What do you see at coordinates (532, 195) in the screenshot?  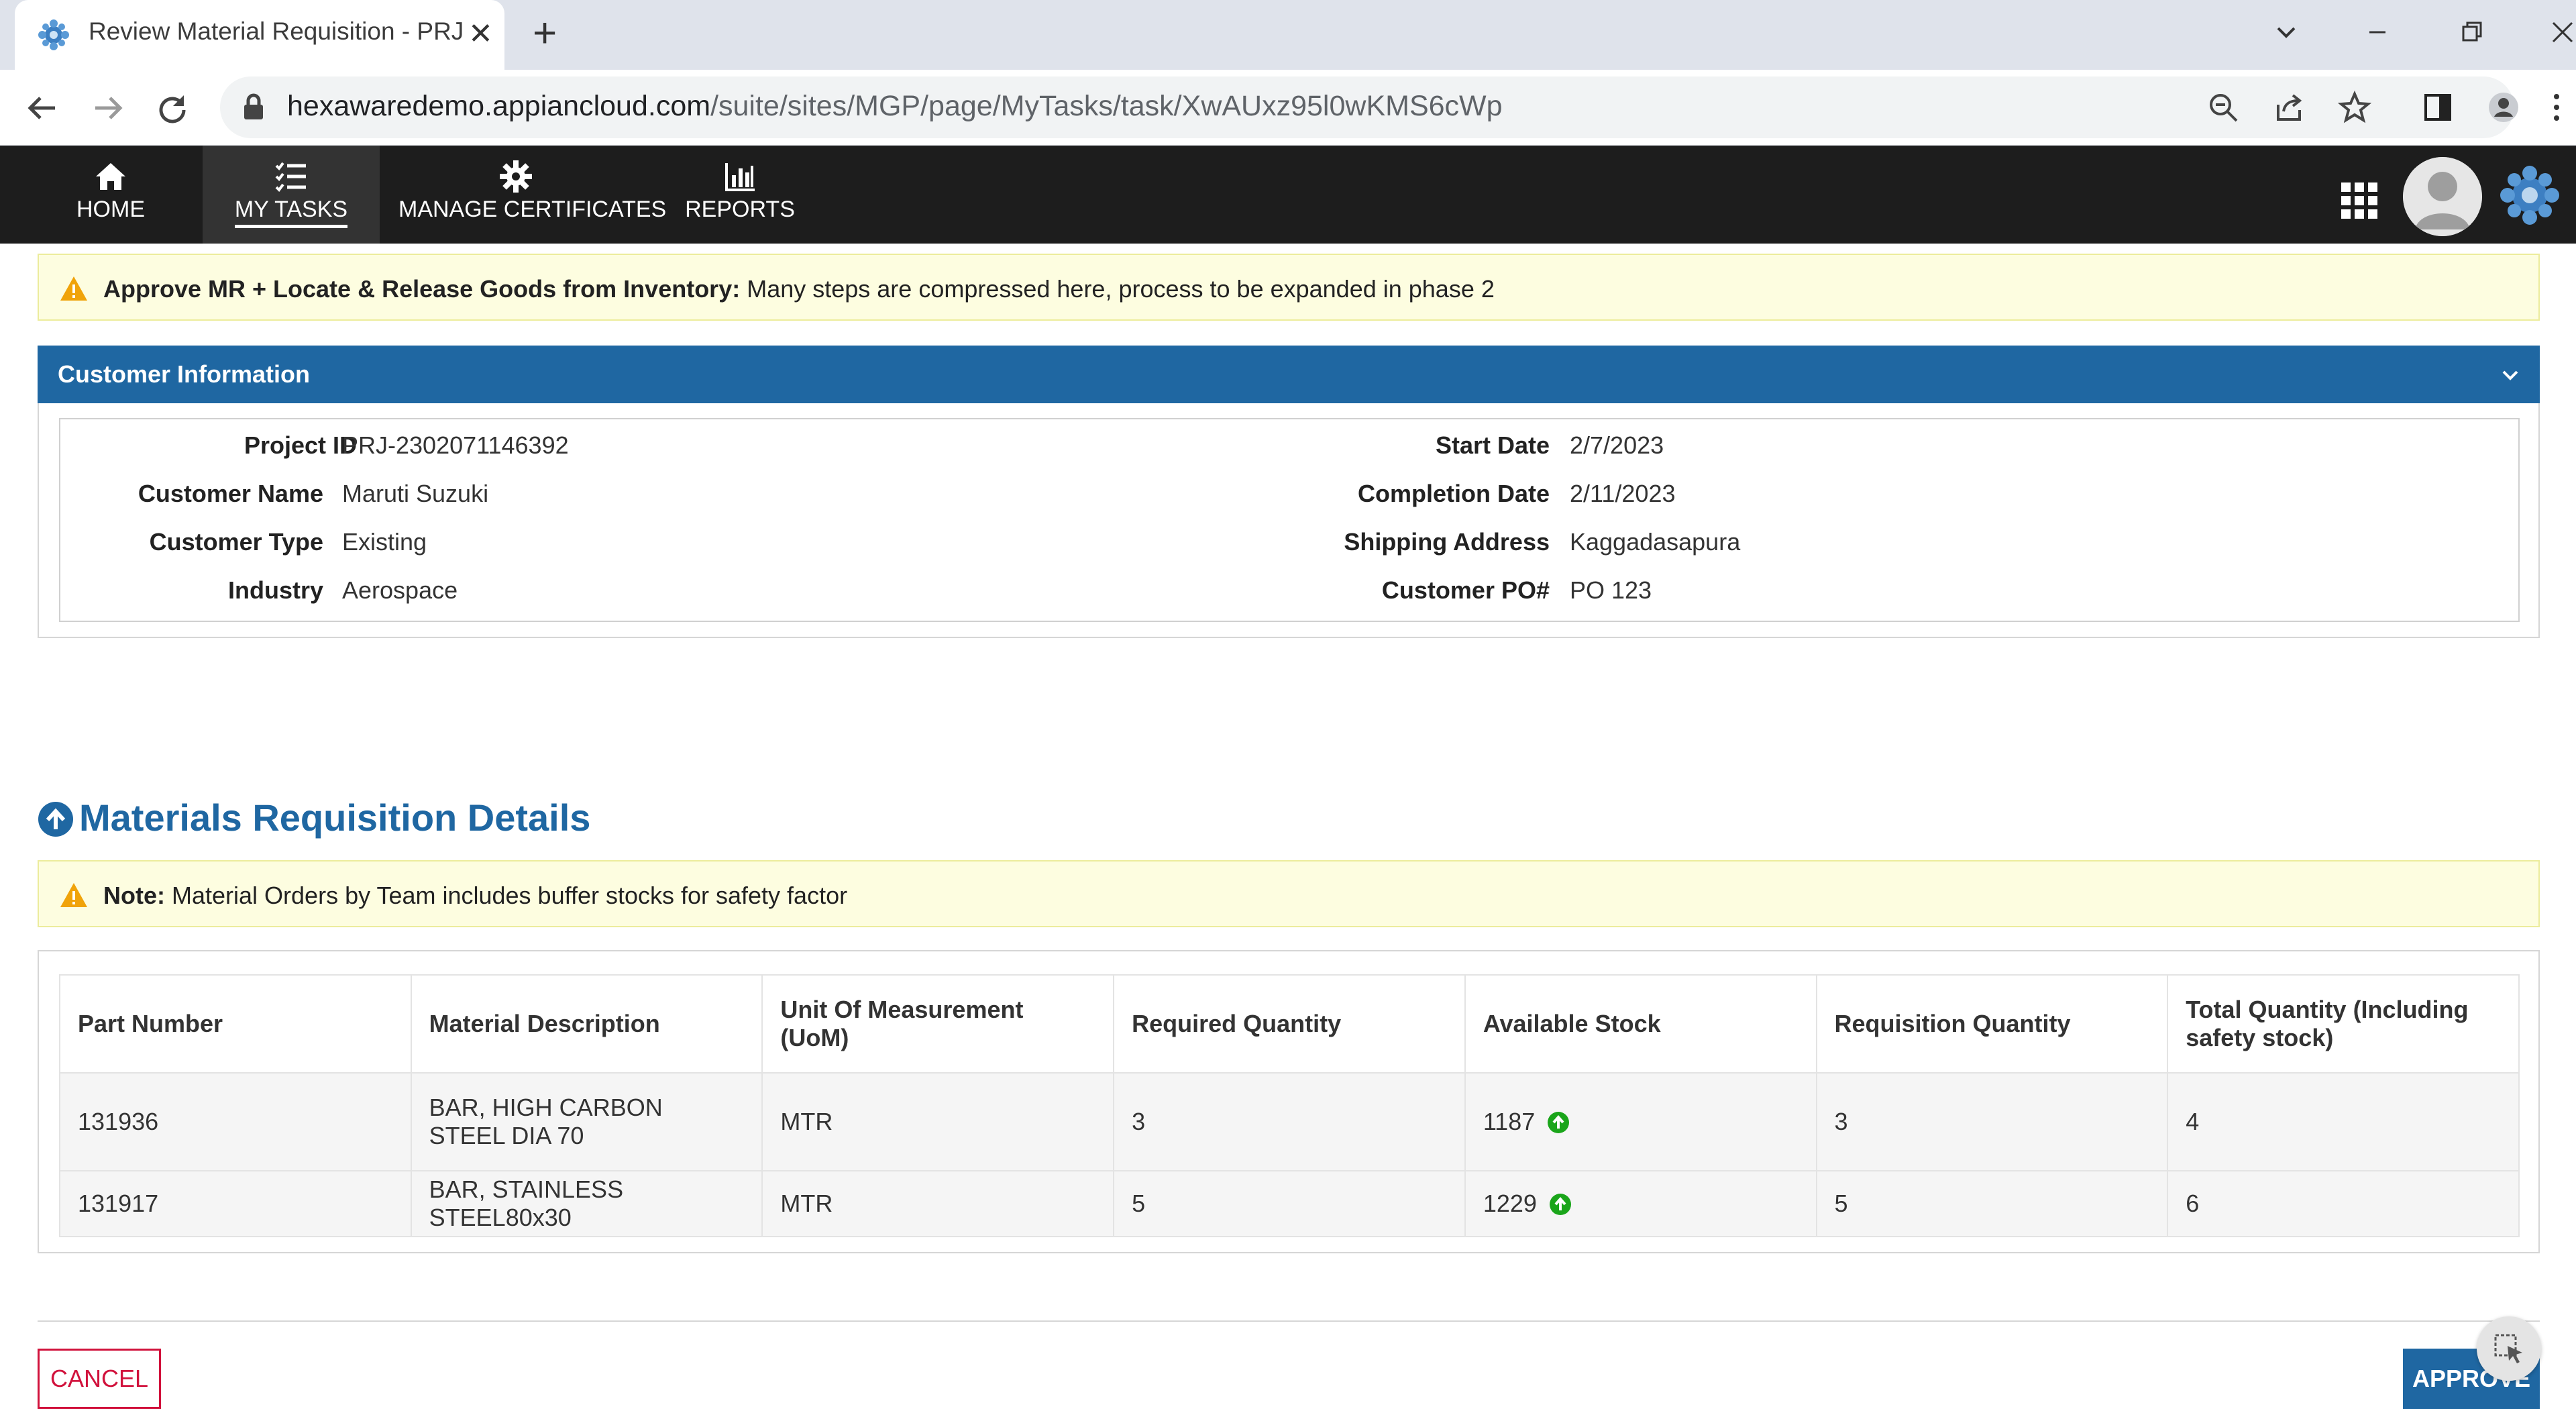 I see `nav-manage-certificates: MANAGE CERTIFICATES` at bounding box center [532, 195].